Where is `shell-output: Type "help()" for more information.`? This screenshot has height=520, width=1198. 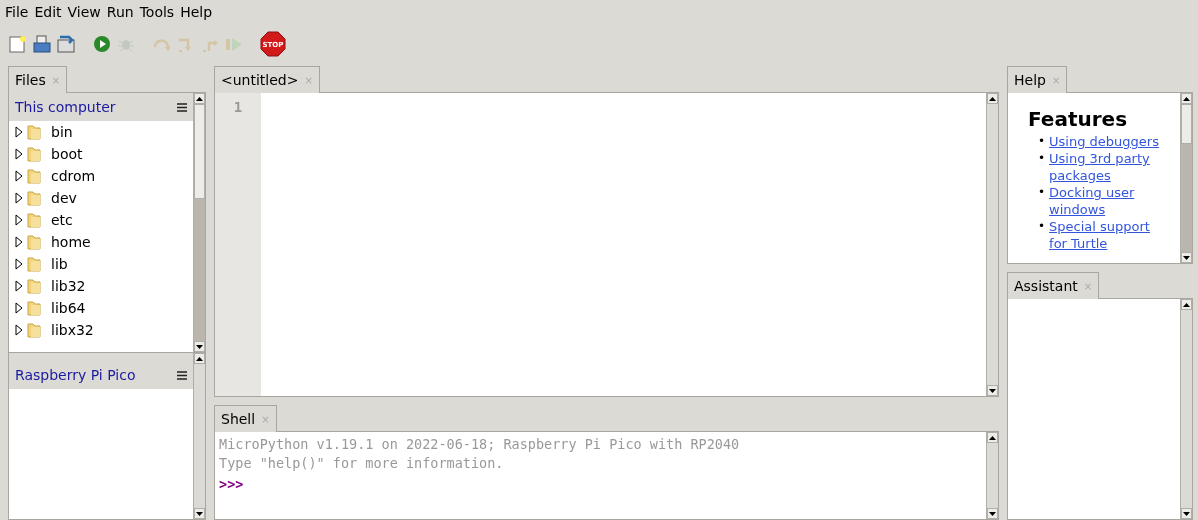
shell-output: Type "help()" for more information. is located at coordinates (362, 463).